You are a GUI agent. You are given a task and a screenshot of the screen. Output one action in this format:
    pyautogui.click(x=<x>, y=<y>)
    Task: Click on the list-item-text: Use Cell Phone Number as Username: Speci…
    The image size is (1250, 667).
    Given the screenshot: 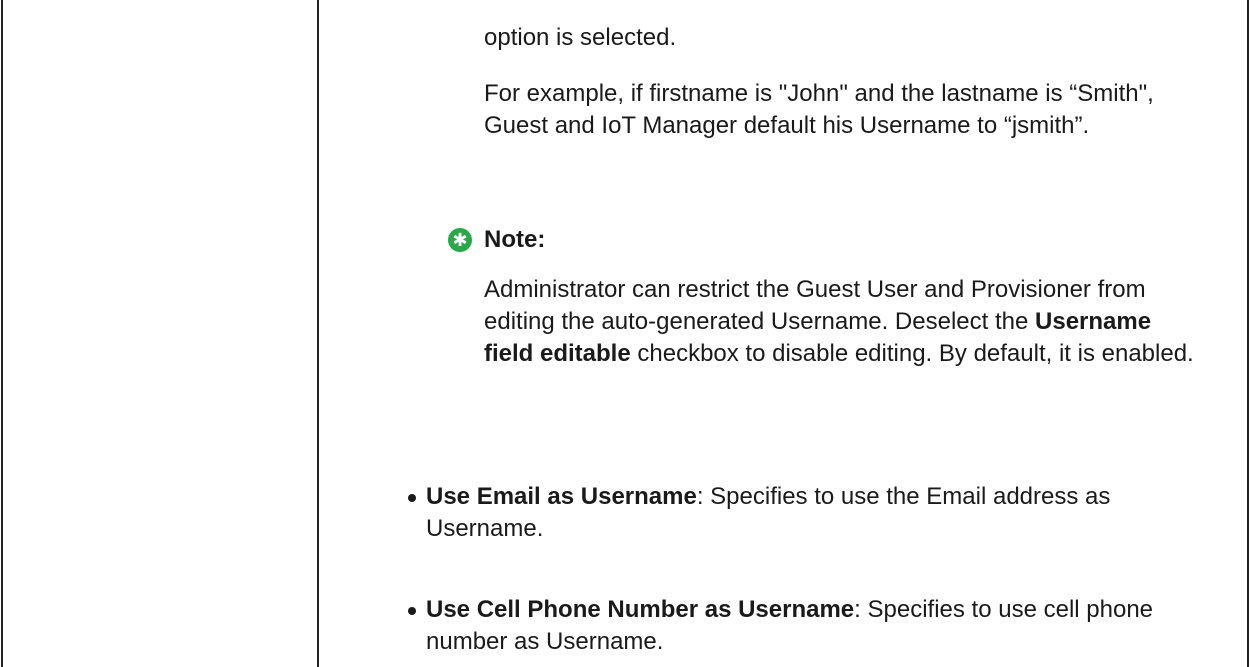 What is the action you would take?
    pyautogui.click(x=817, y=626)
    